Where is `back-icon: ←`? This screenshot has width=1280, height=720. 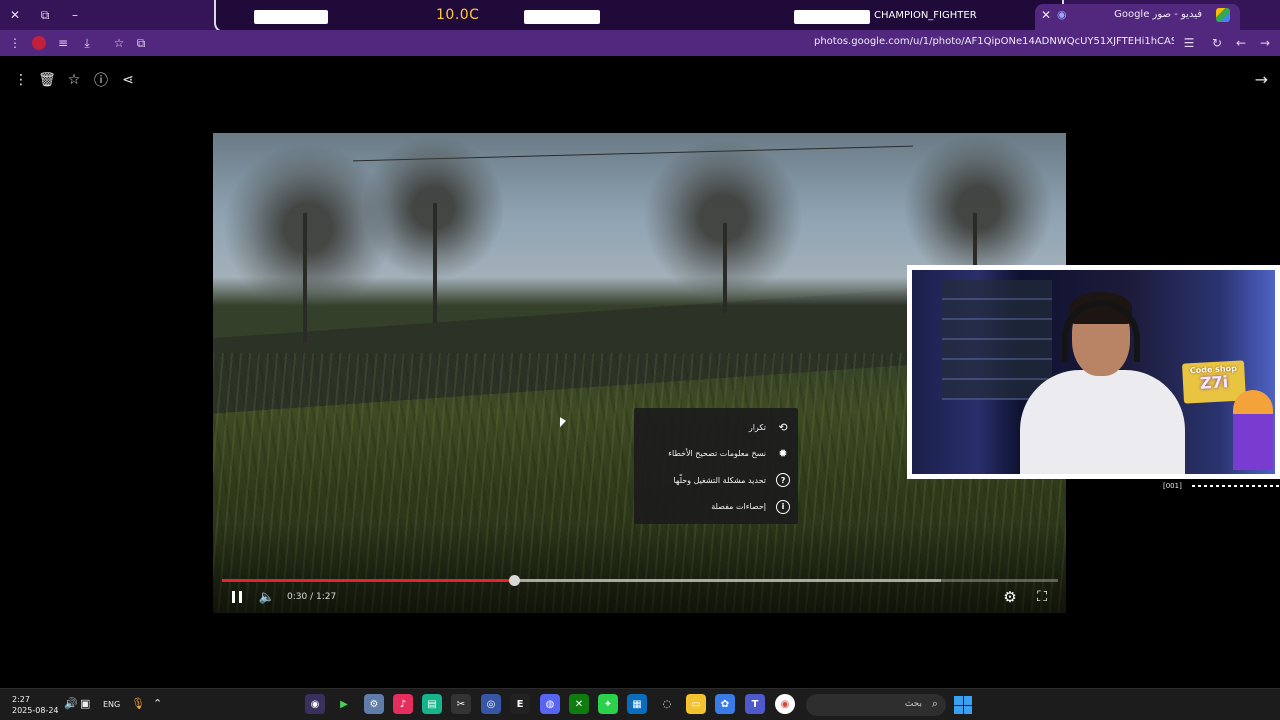
back-icon: ← is located at coordinates (1241, 43).